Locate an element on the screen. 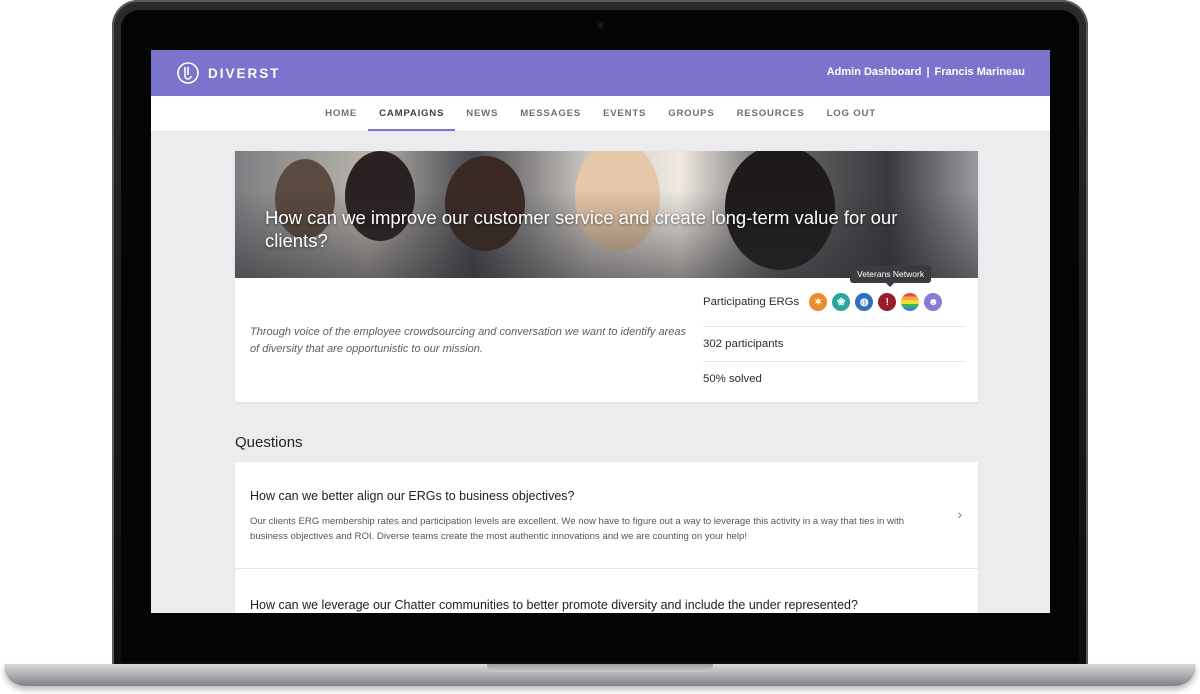 This screenshot has height=694, width=1200. erg-icon-list: ✶ ❀ ◍ ! ☻ is located at coordinates (876, 302).